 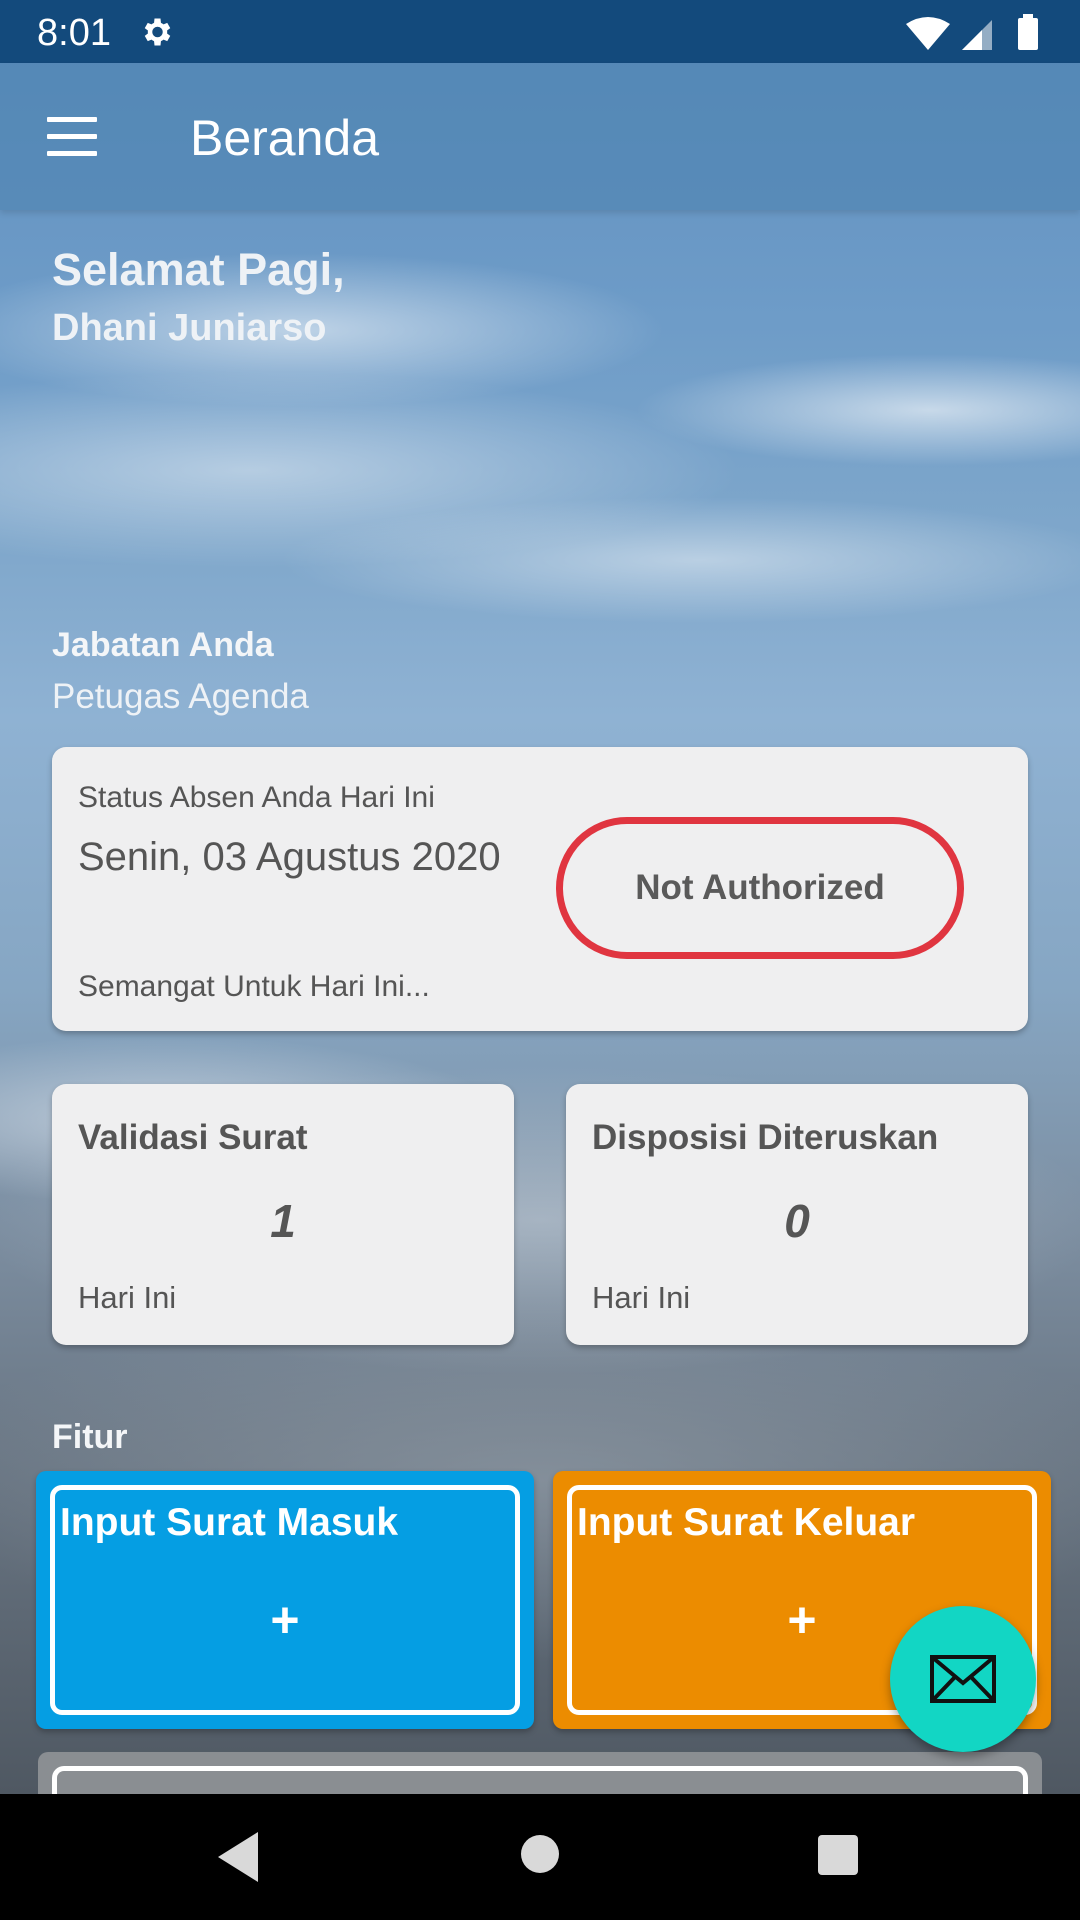 I want to click on stat-value: 0, so click(x=797, y=1221).